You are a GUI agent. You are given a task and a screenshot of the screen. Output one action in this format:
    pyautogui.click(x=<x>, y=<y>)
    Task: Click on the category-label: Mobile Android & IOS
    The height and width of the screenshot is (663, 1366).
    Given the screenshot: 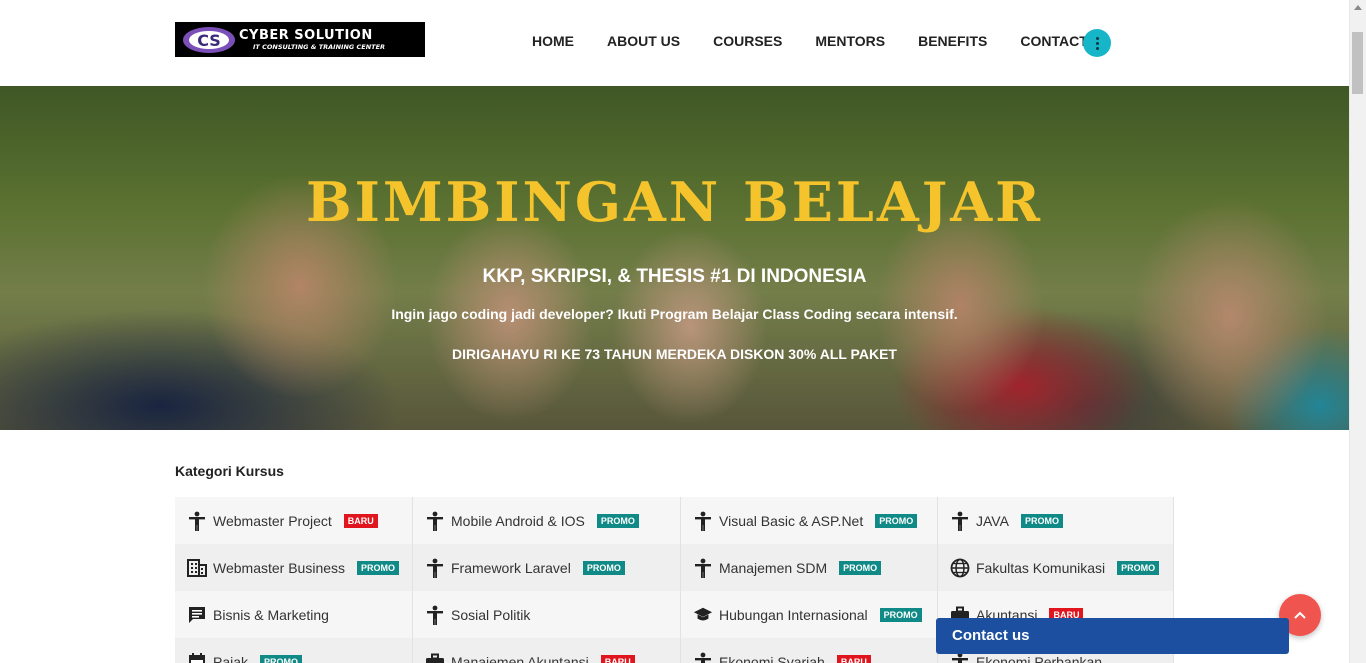 What is the action you would take?
    pyautogui.click(x=518, y=520)
    